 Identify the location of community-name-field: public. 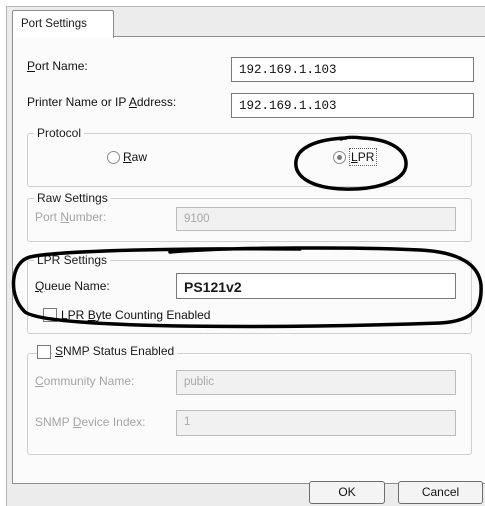
(316, 382).